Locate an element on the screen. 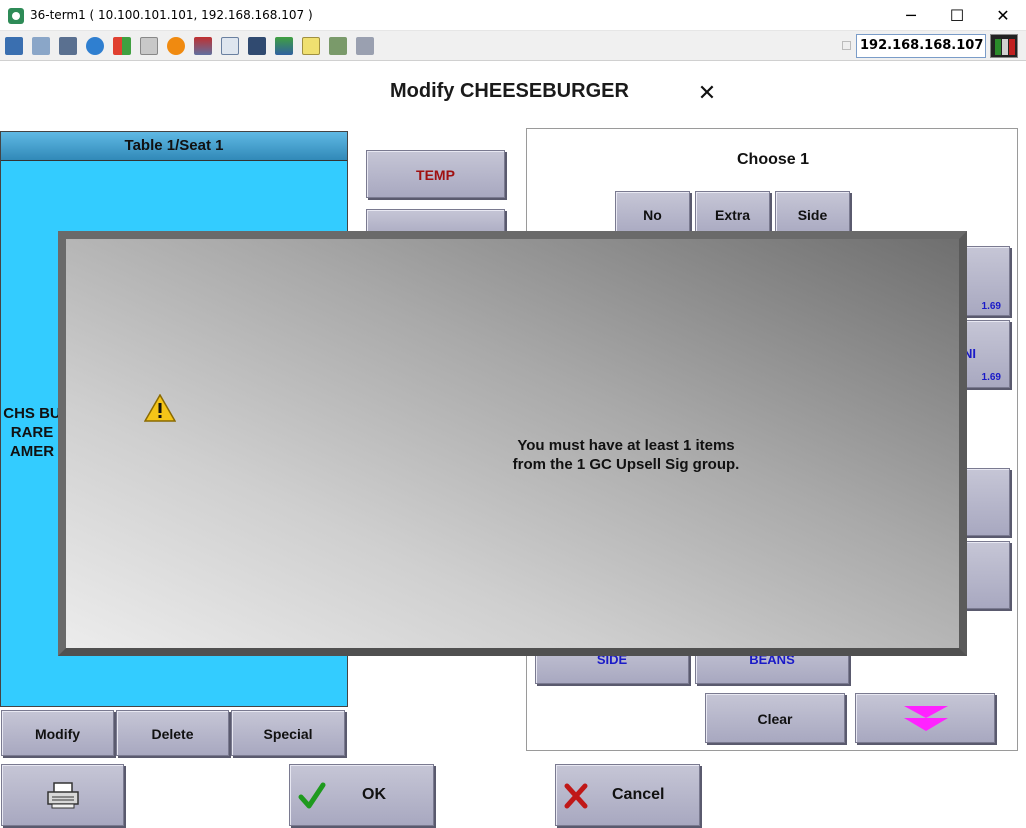  app-eye-icon is located at coordinates (16, 16).